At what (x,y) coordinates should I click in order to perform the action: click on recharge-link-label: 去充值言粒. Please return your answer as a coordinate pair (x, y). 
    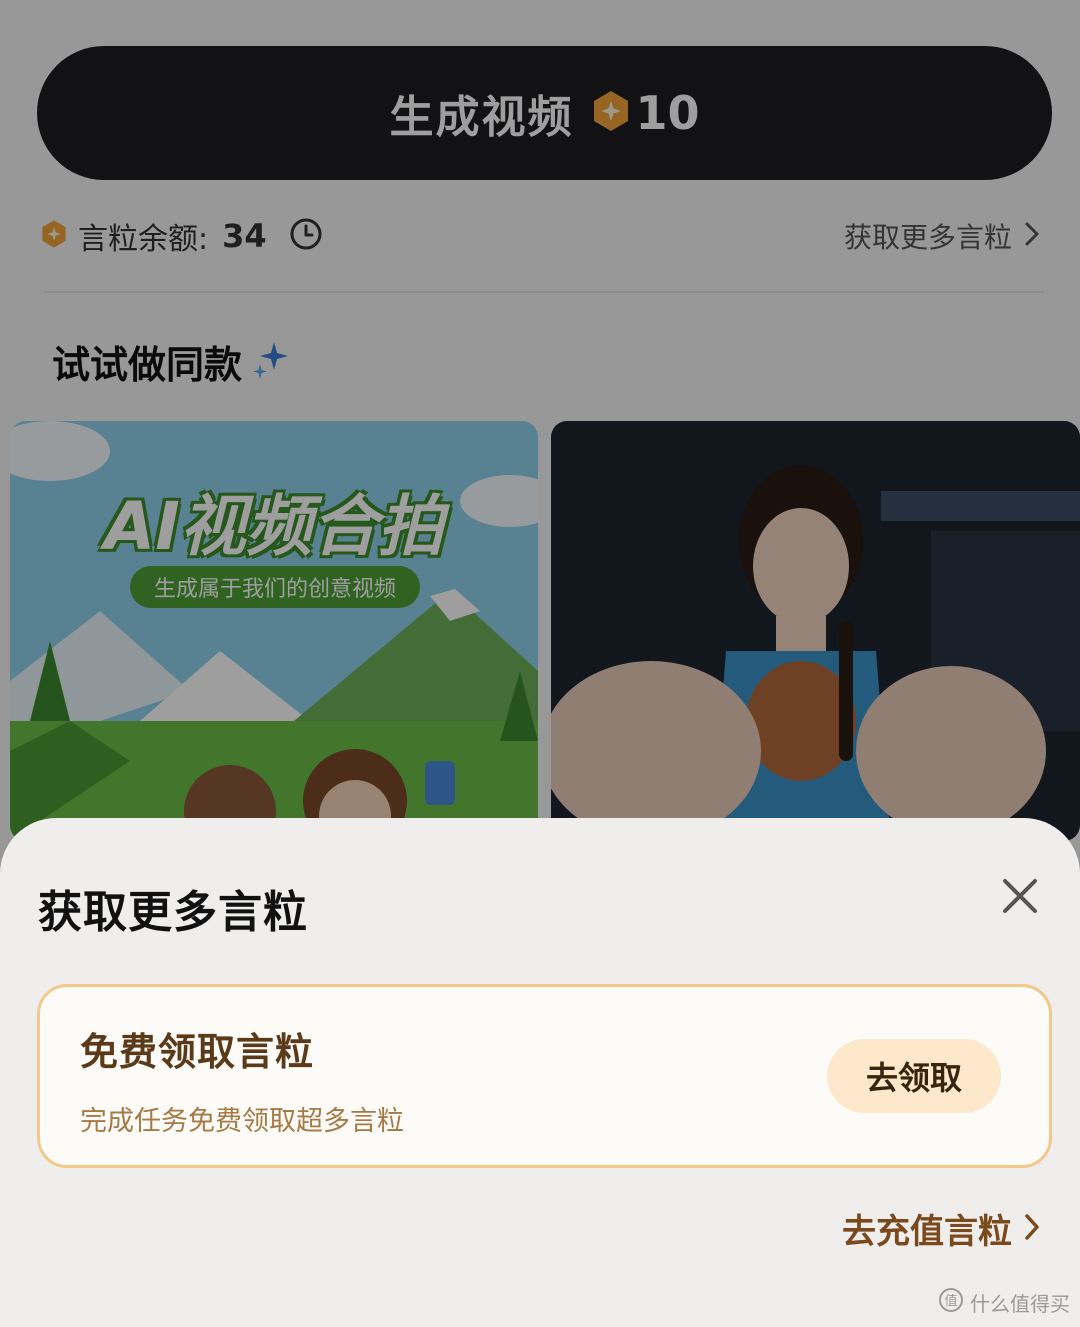
    Looking at the image, I should click on (927, 1232).